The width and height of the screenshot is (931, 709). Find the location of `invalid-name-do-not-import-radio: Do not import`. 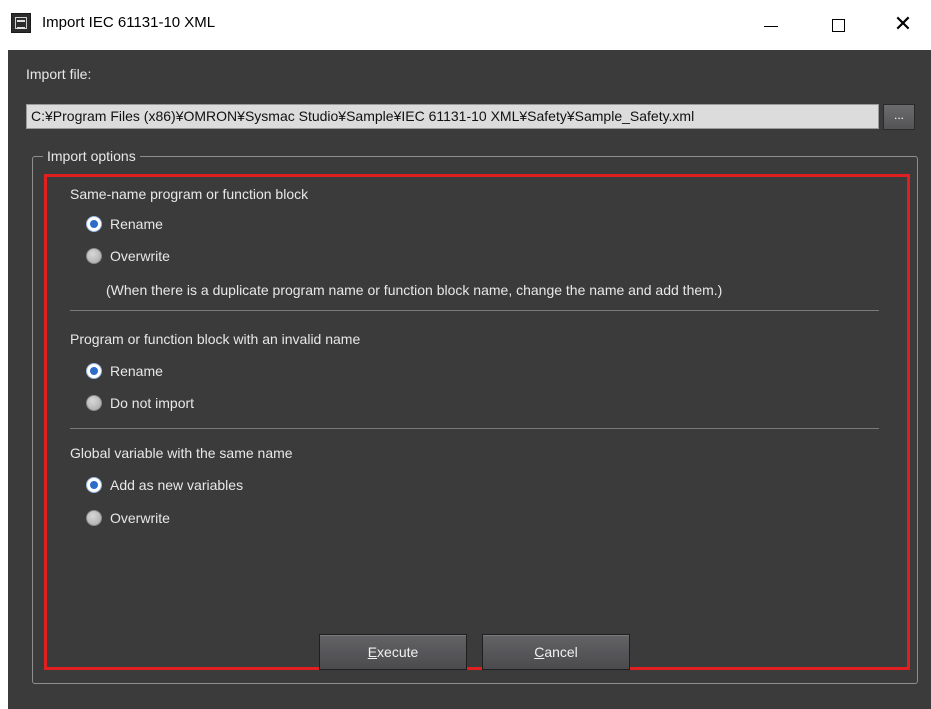

invalid-name-do-not-import-radio: Do not import is located at coordinates (140, 403).